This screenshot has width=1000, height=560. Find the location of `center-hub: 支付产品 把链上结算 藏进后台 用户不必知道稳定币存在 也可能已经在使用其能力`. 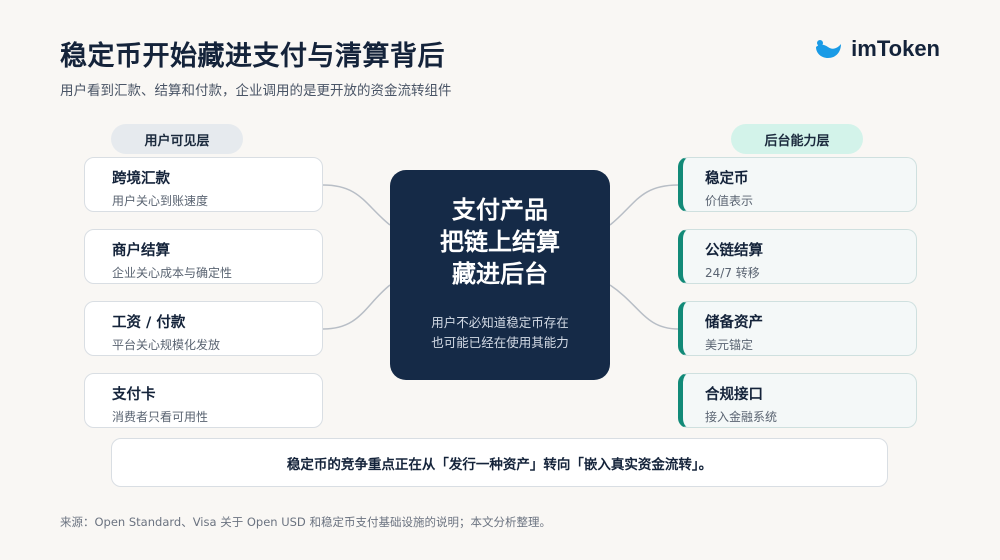

center-hub: 支付产品 把链上结算 藏进后台 用户不必知道稳定币存在 也可能已经在使用其能力 is located at coordinates (500, 275).